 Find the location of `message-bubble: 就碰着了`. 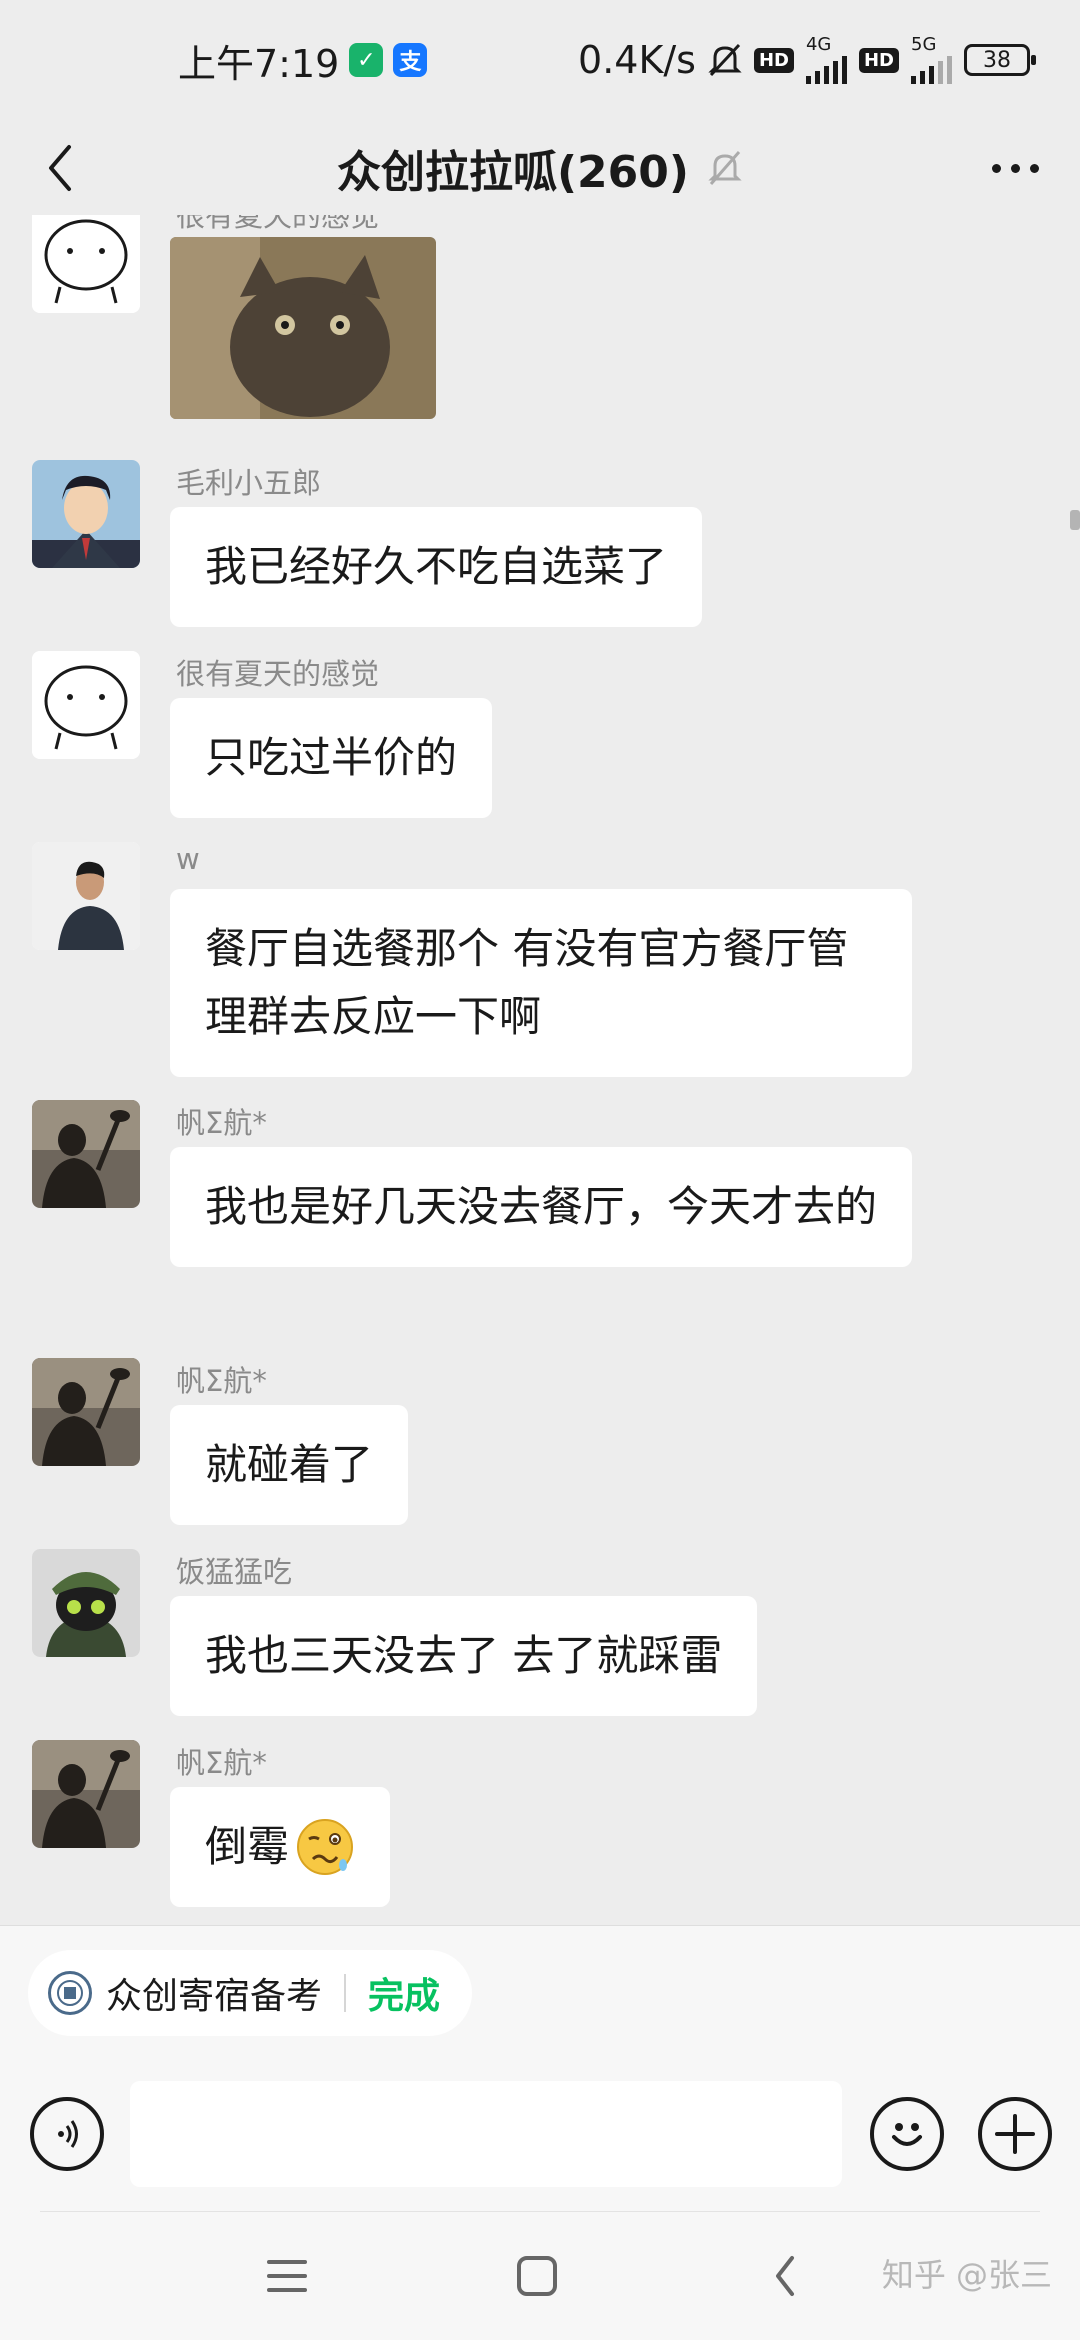

message-bubble: 就碰着了 is located at coordinates (289, 1465).